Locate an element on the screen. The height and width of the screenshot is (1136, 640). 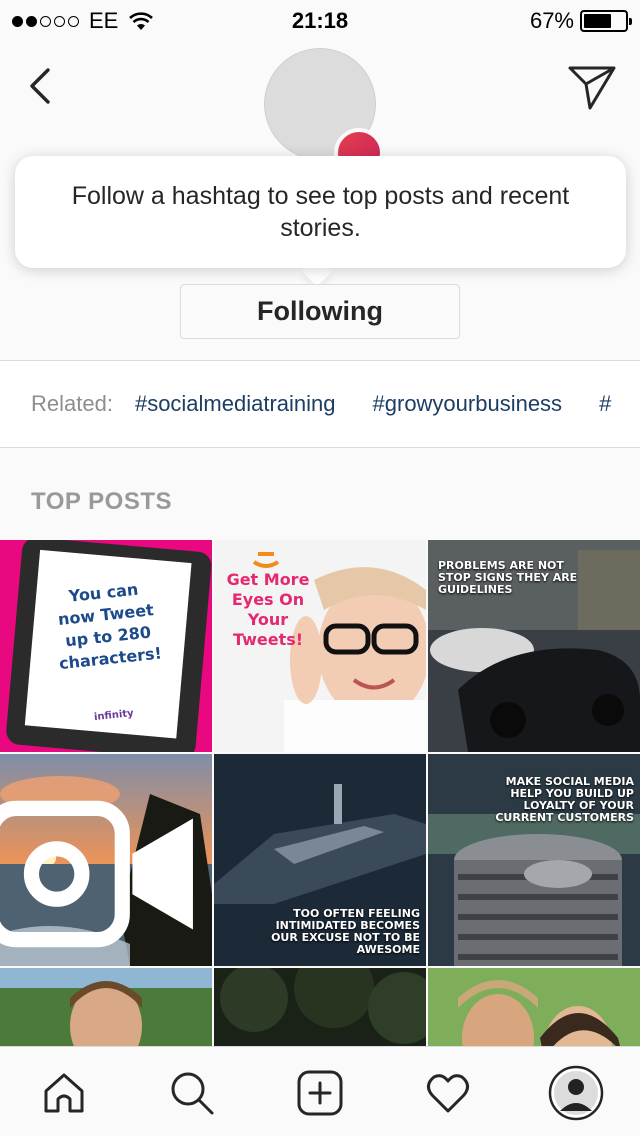
direct-message-button is located at coordinates (592, 86).